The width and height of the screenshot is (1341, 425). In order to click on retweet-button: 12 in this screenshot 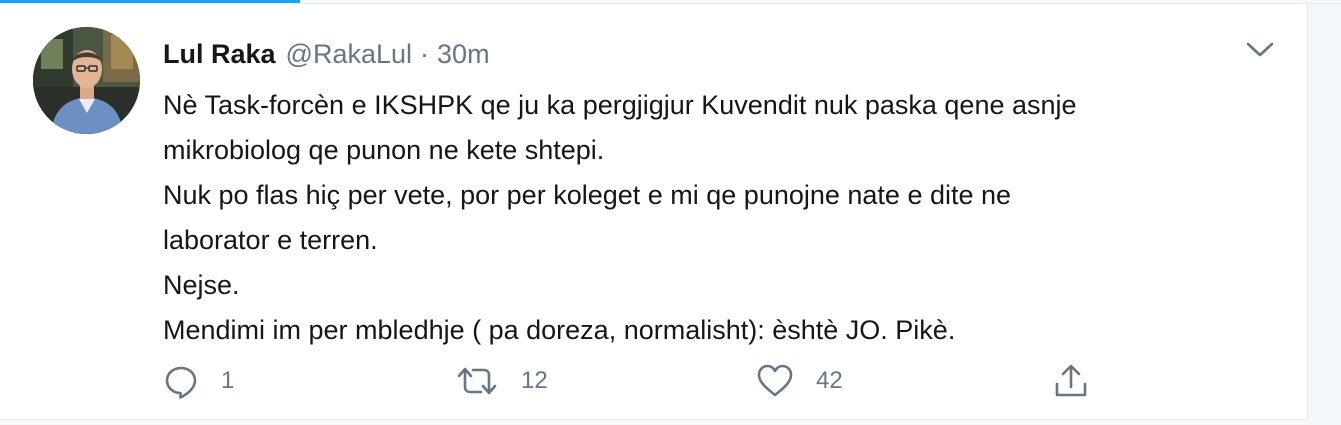, I will do `click(501, 381)`.